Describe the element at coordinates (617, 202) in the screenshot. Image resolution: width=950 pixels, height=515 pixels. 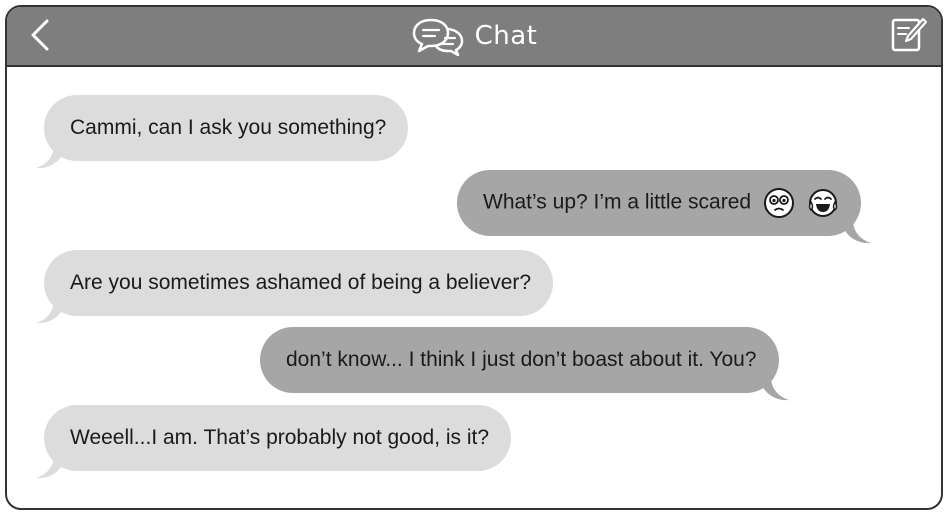
I see `message-text: What’s up? I’m a little scared` at that location.